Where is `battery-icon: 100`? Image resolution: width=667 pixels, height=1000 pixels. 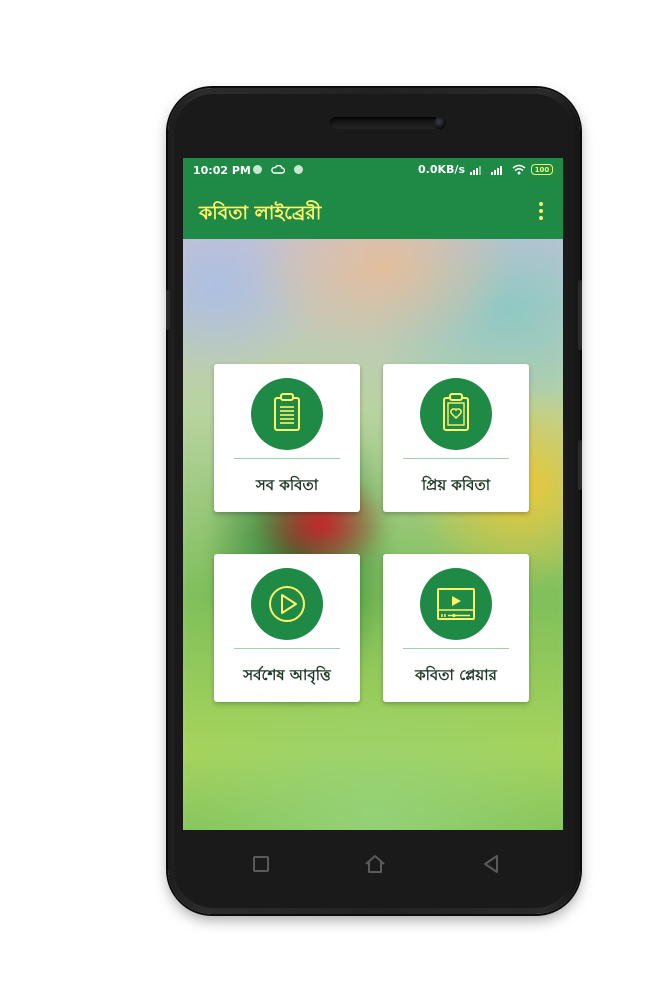 battery-icon: 100 is located at coordinates (542, 169).